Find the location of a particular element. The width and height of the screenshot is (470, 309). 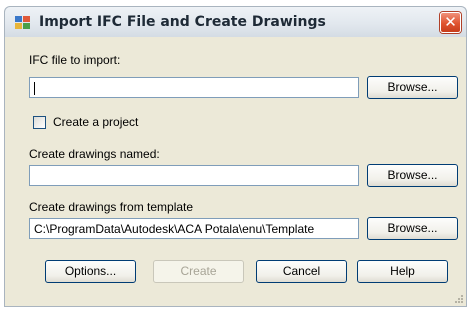

create-button: Create is located at coordinates (198, 271).